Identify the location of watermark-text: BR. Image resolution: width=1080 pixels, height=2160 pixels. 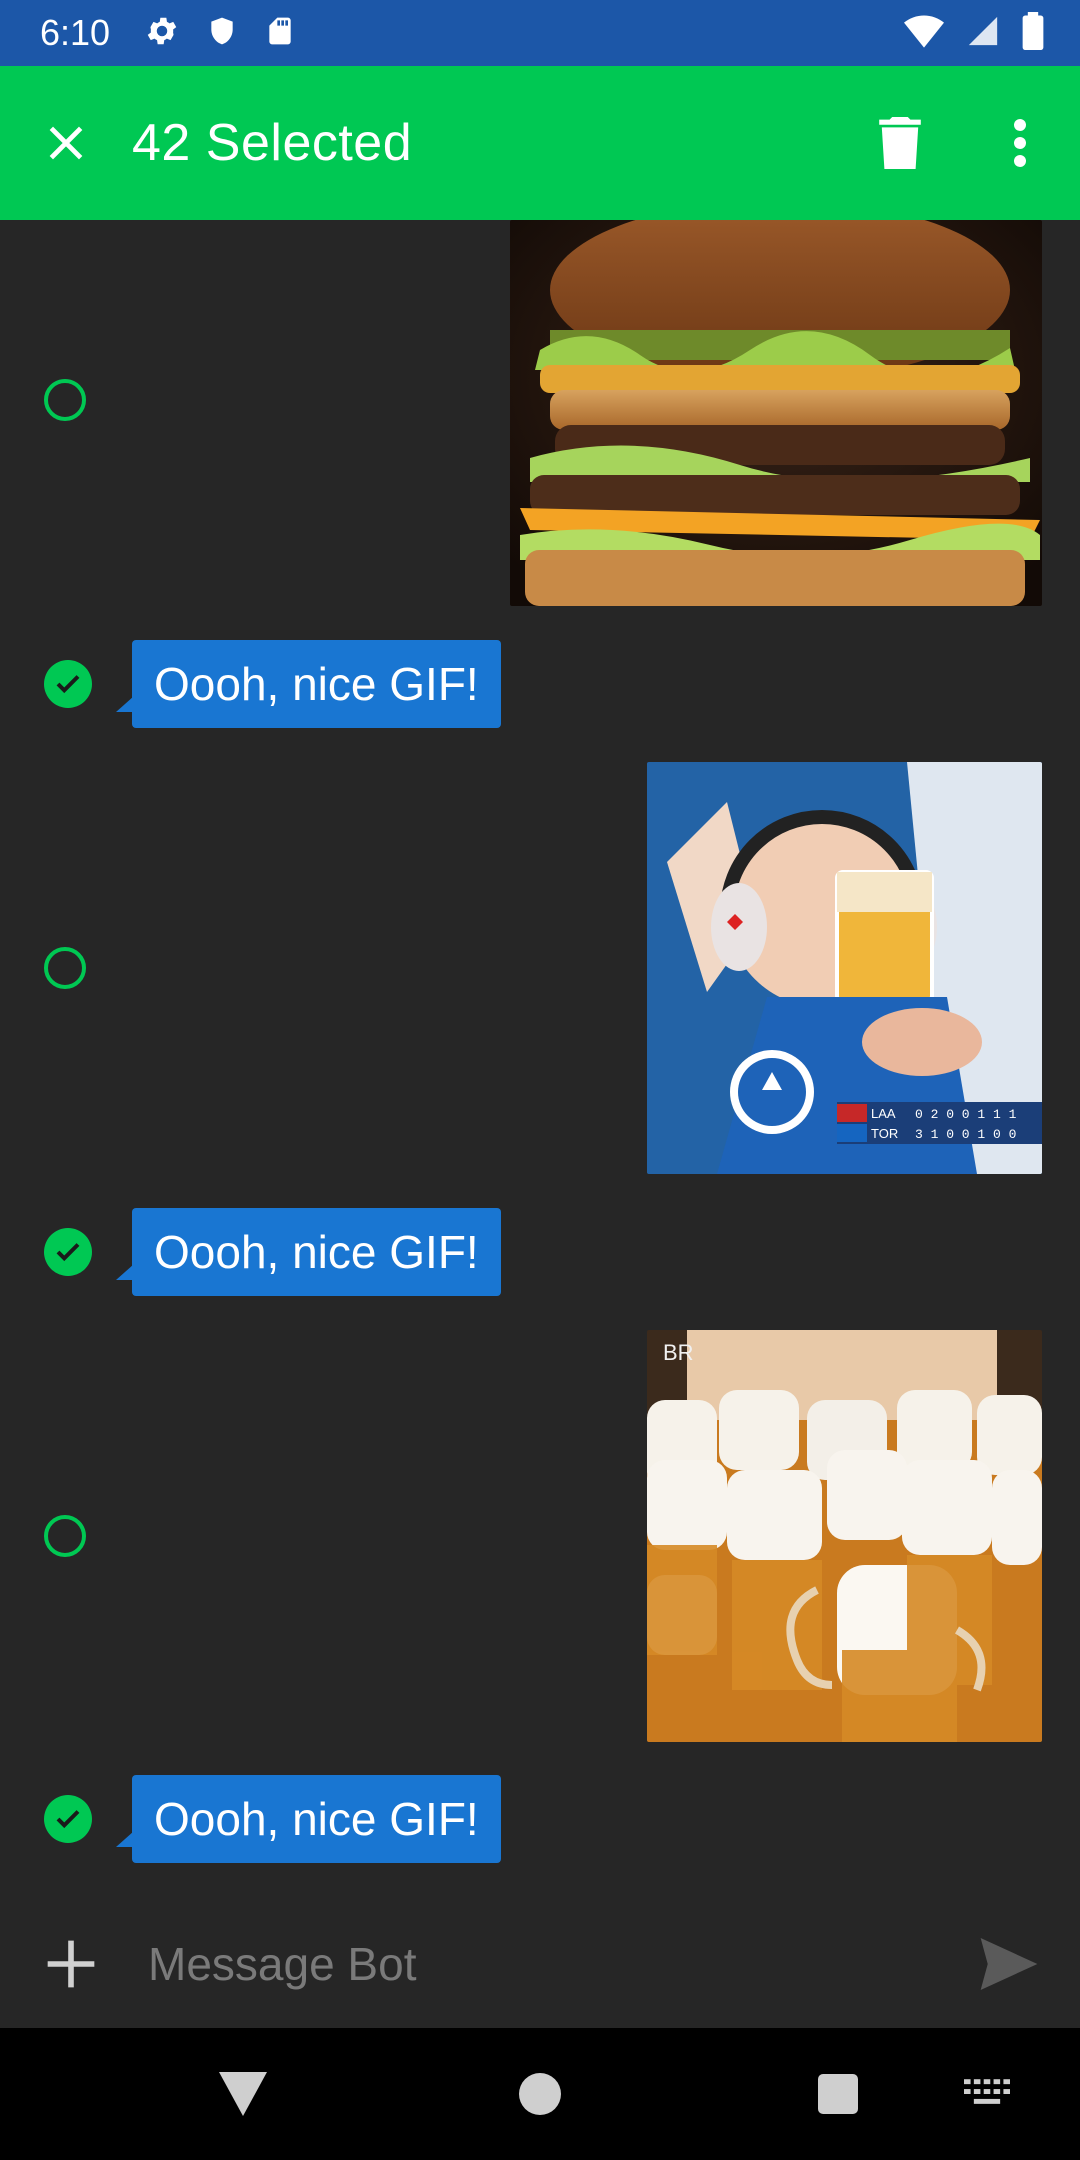
(678, 1352).